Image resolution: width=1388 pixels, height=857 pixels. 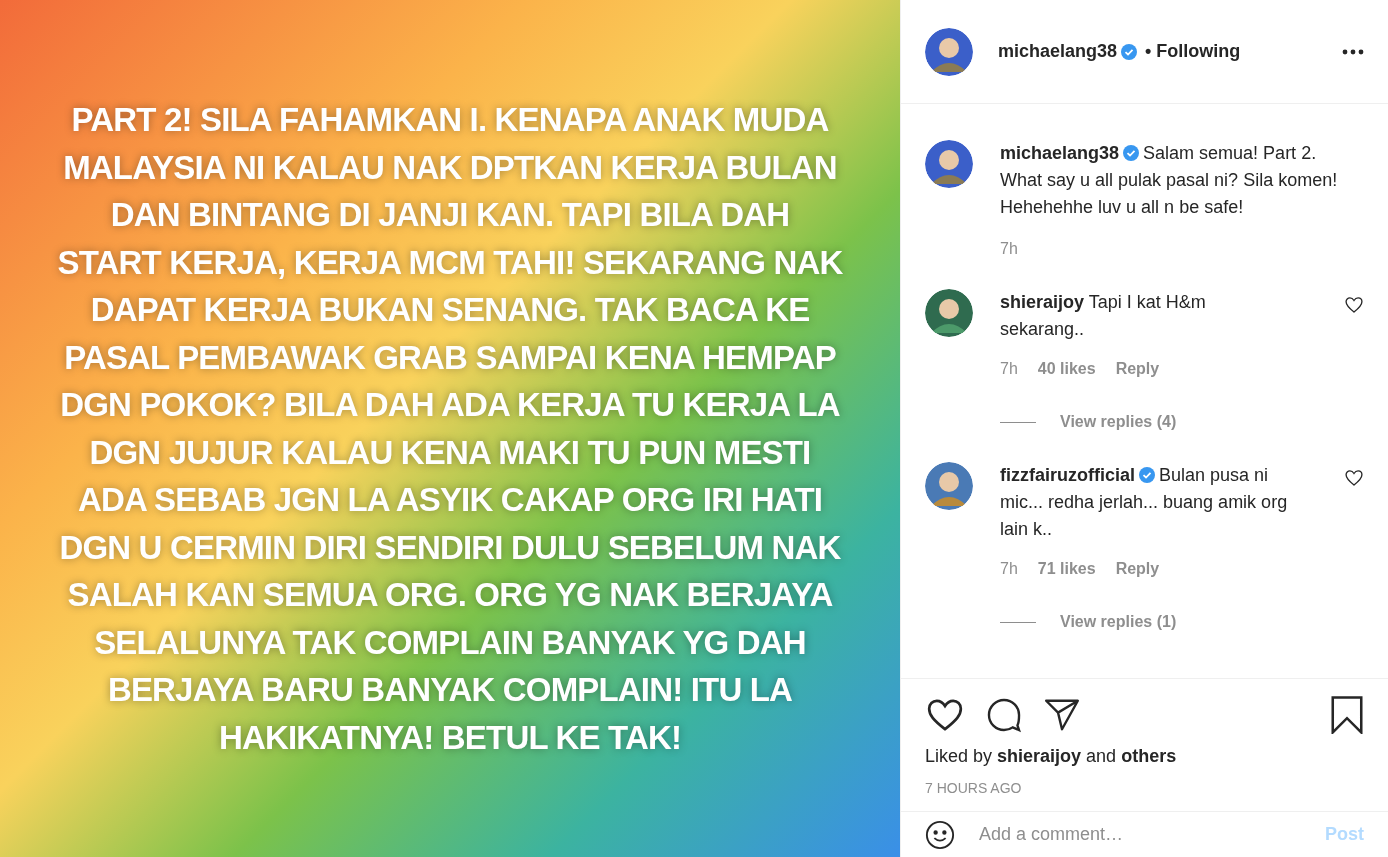 I want to click on comment-text: fizzfairuzofficial Bulan pusa ni mic... redha jerlah... buang amik org lain k.., so click(x=1144, y=502).